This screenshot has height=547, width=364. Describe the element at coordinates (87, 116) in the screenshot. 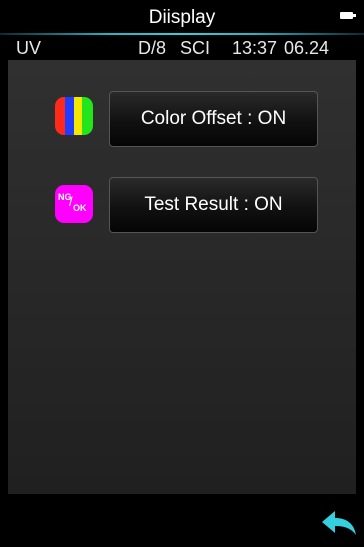

I see `color-bar-green` at that location.